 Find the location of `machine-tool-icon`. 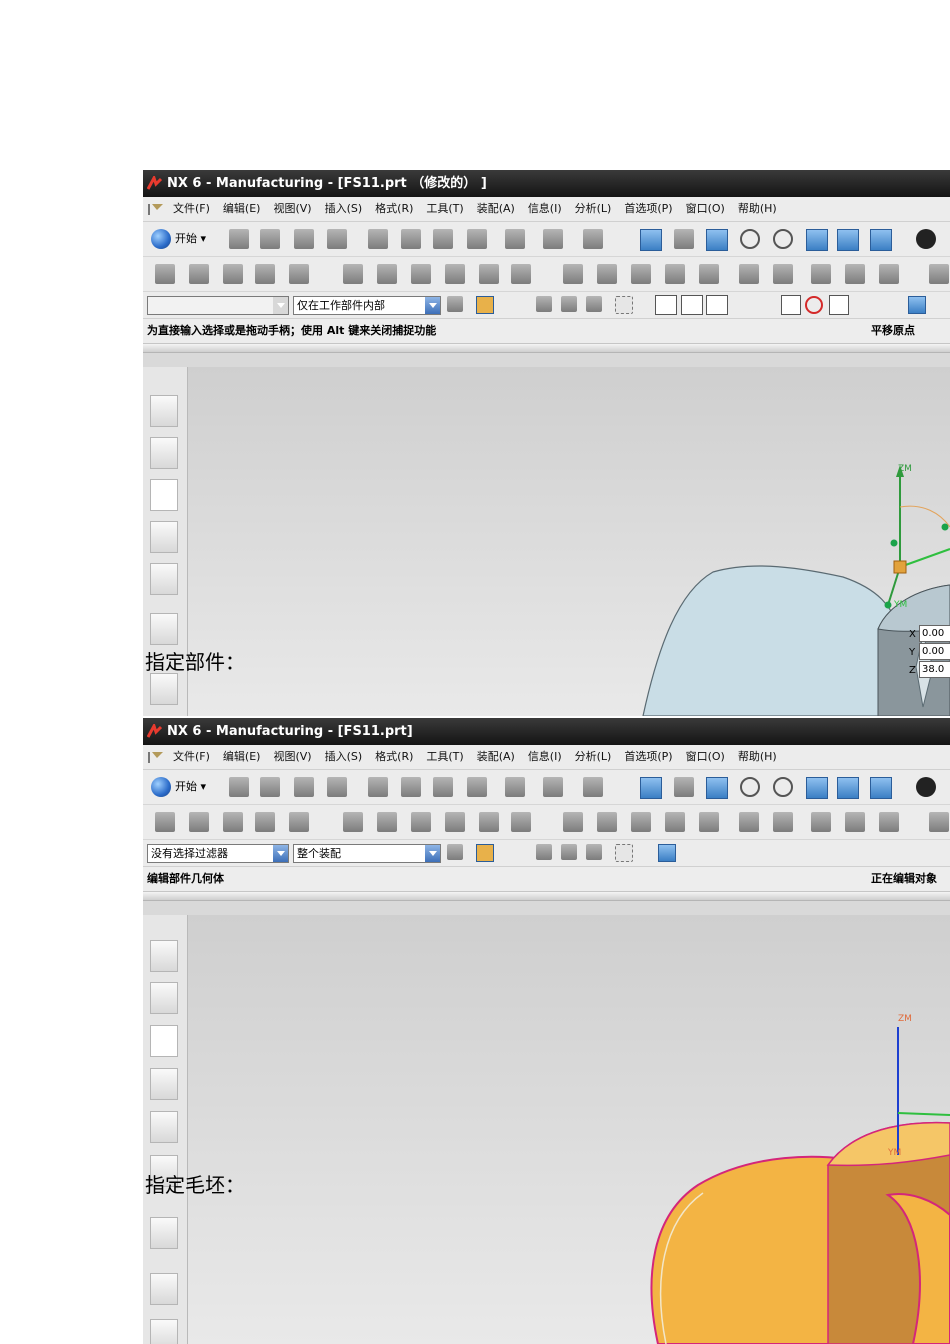

machine-tool-icon is located at coordinates (164, 1084).